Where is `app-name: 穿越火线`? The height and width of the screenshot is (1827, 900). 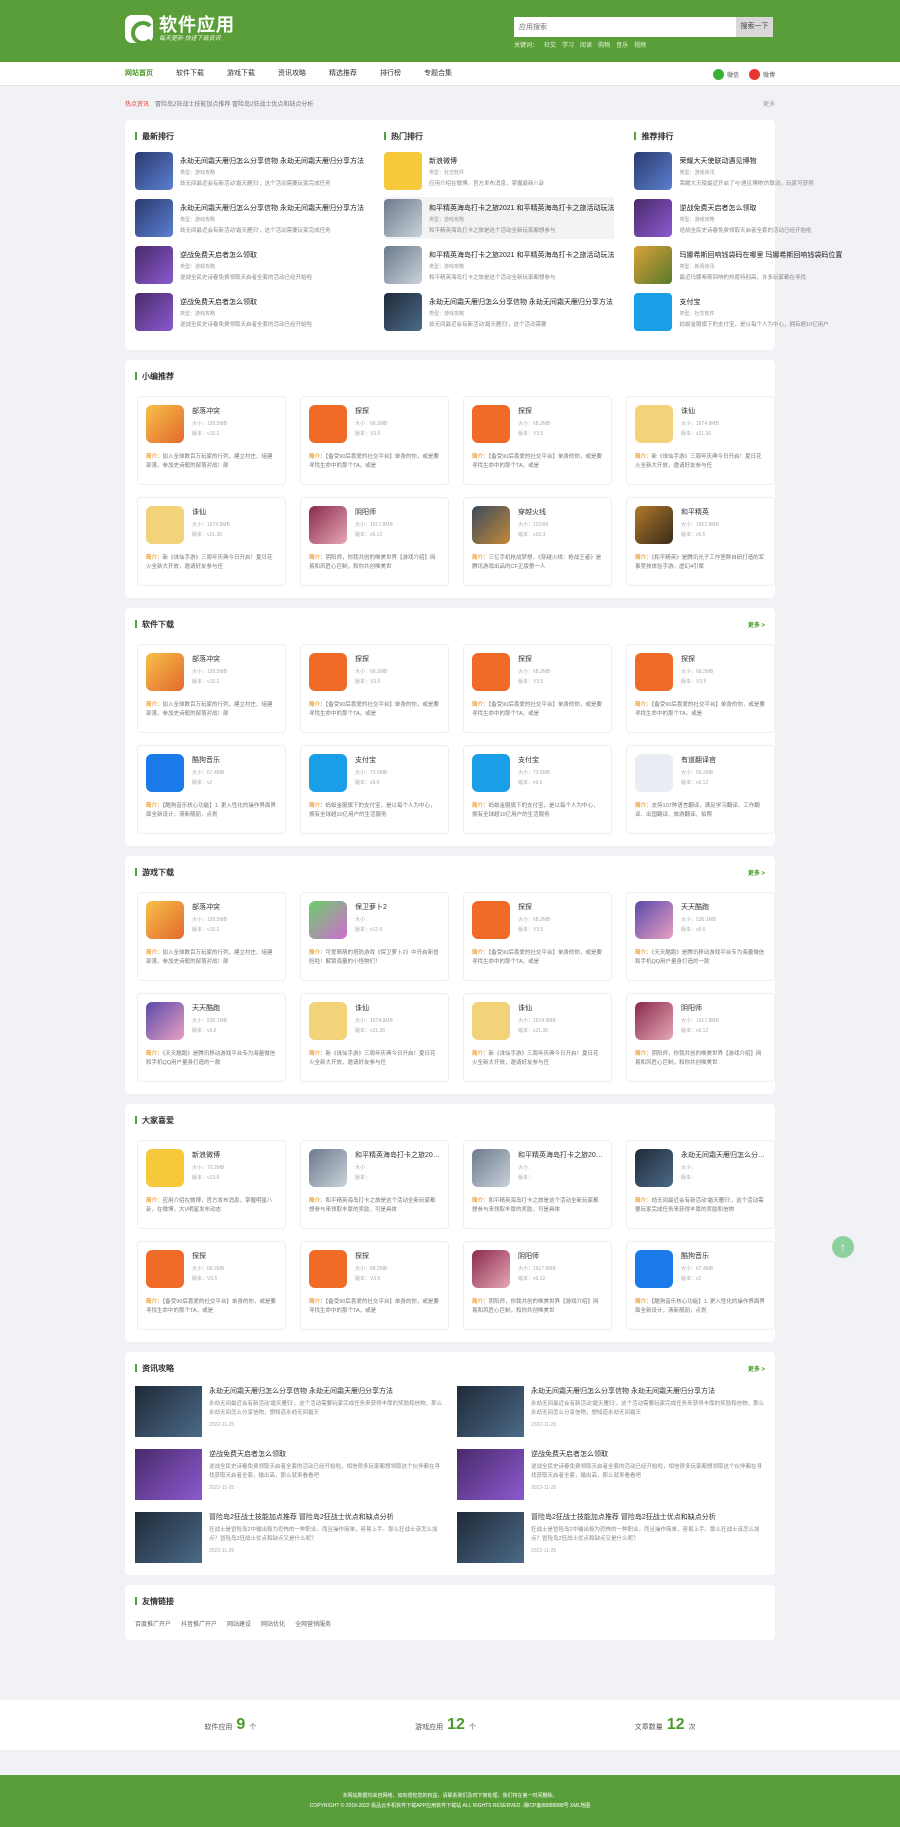
app-name: 穿越火线 is located at coordinates (560, 512).